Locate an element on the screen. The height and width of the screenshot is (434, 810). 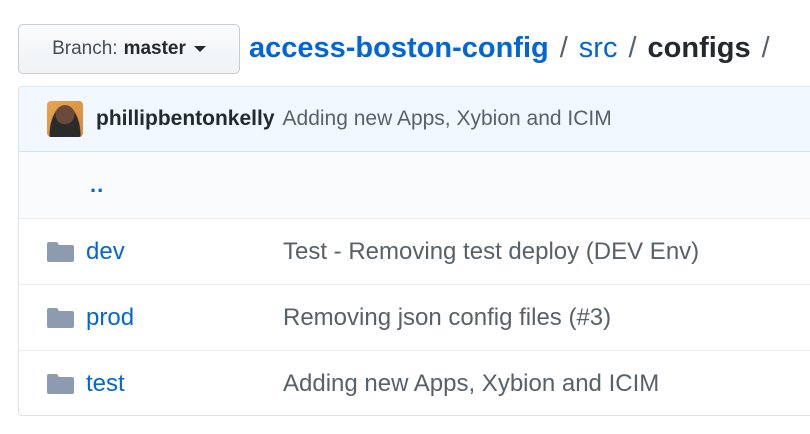
breadcrumb: access-boston-config / src / configs / is located at coordinates (515, 48).